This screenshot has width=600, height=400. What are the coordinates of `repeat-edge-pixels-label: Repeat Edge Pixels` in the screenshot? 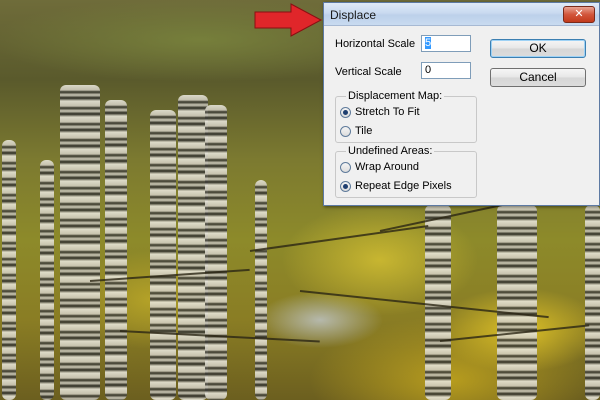 It's located at (403, 186).